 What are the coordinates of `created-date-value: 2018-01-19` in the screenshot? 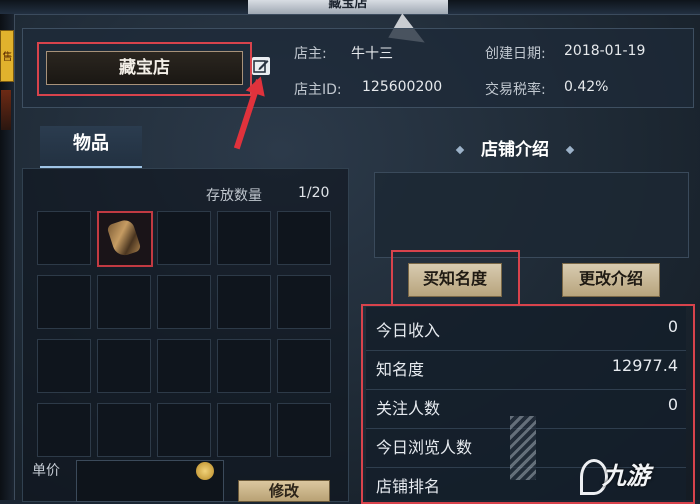 It's located at (605, 51).